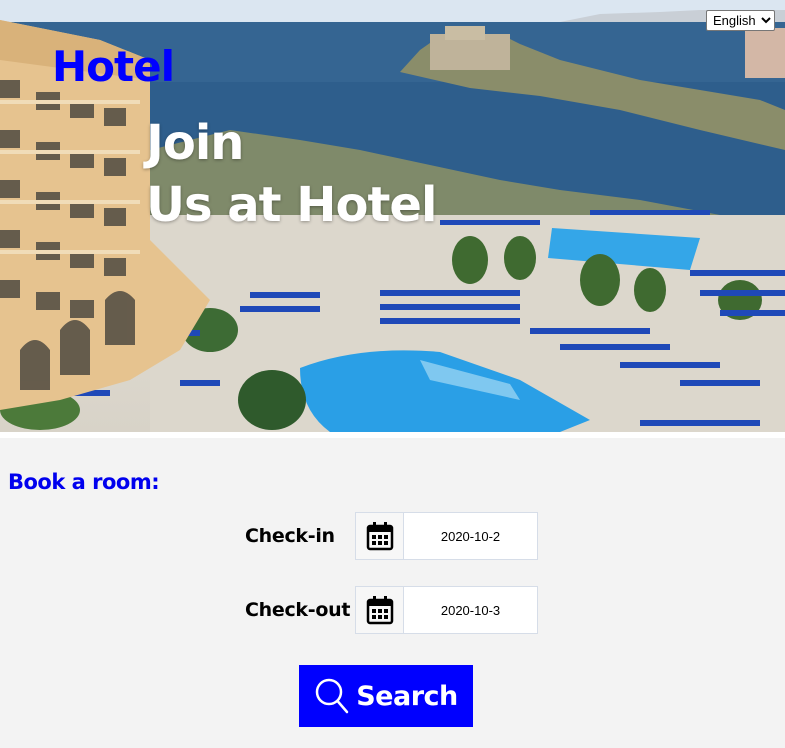 The width and height of the screenshot is (785, 748). I want to click on checkin-calendar-button, so click(380, 536).